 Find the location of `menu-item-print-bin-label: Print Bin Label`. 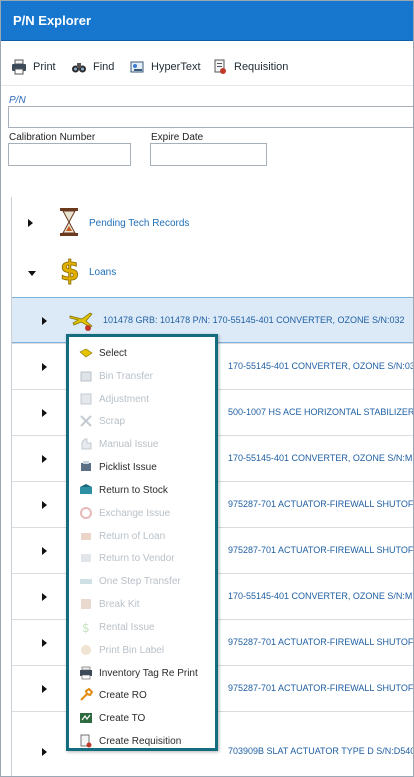

menu-item-print-bin-label: Print Bin Label is located at coordinates (148, 650).